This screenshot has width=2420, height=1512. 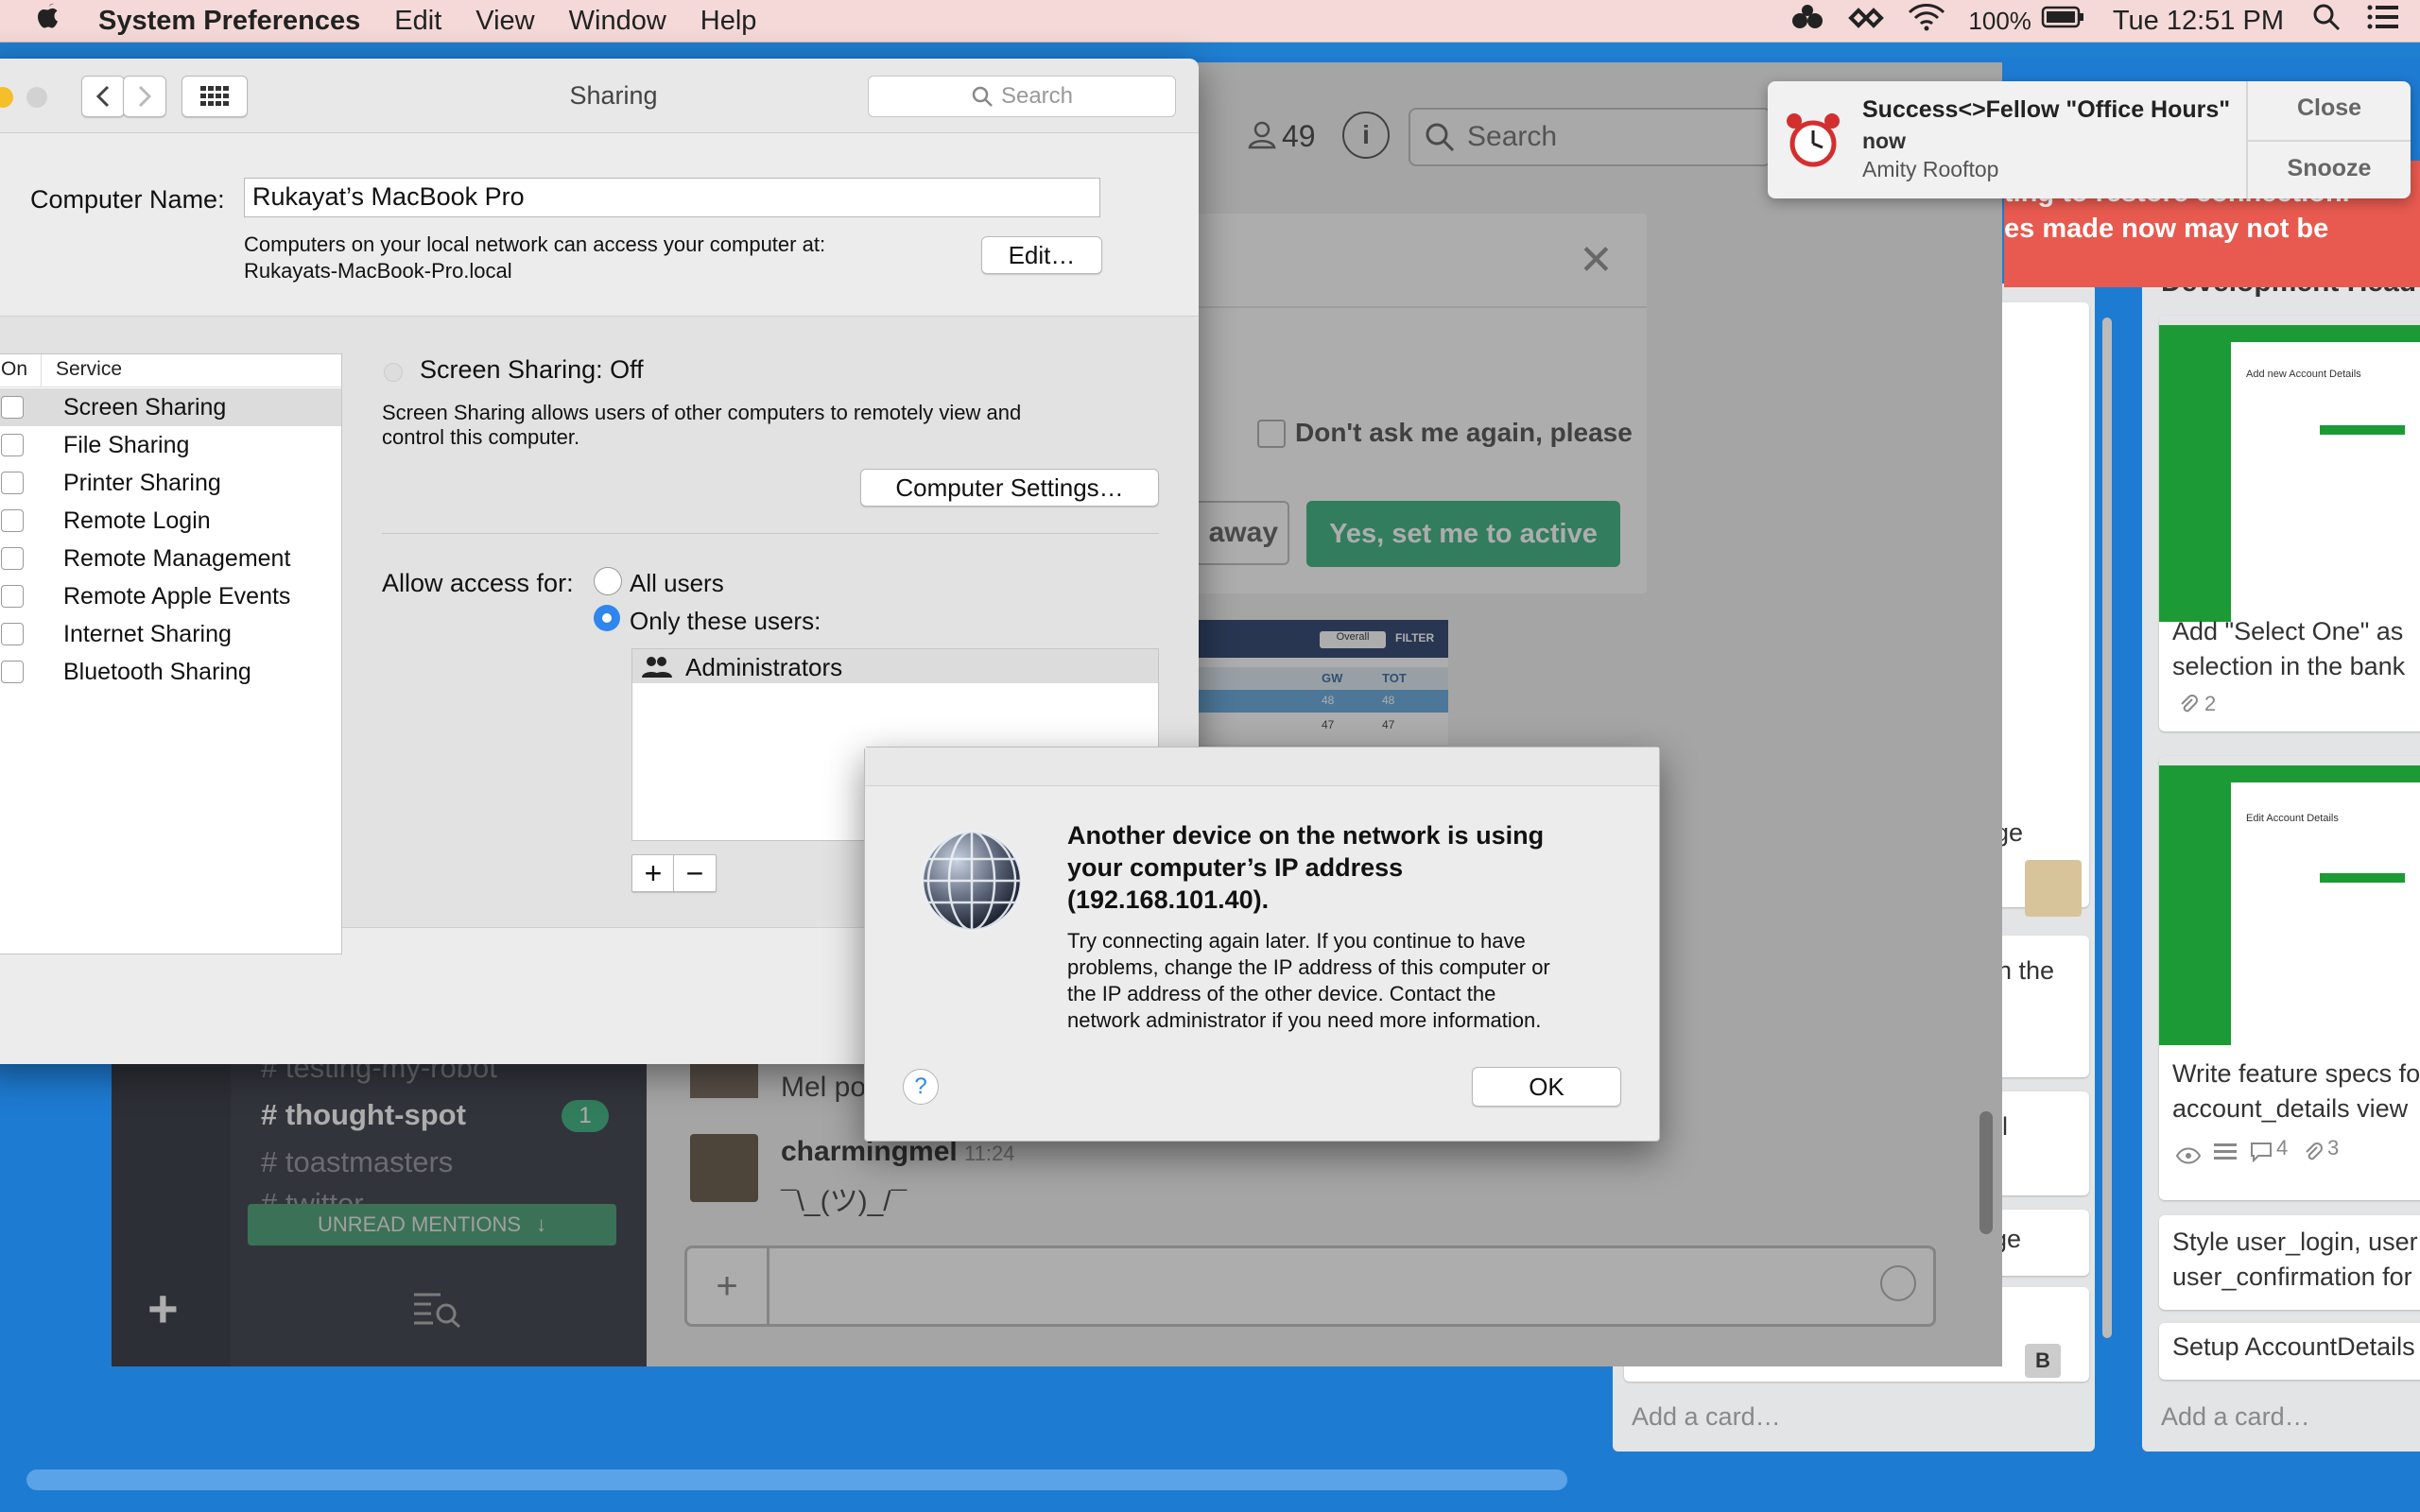 I want to click on network-globe-icon, so click(x=972, y=883).